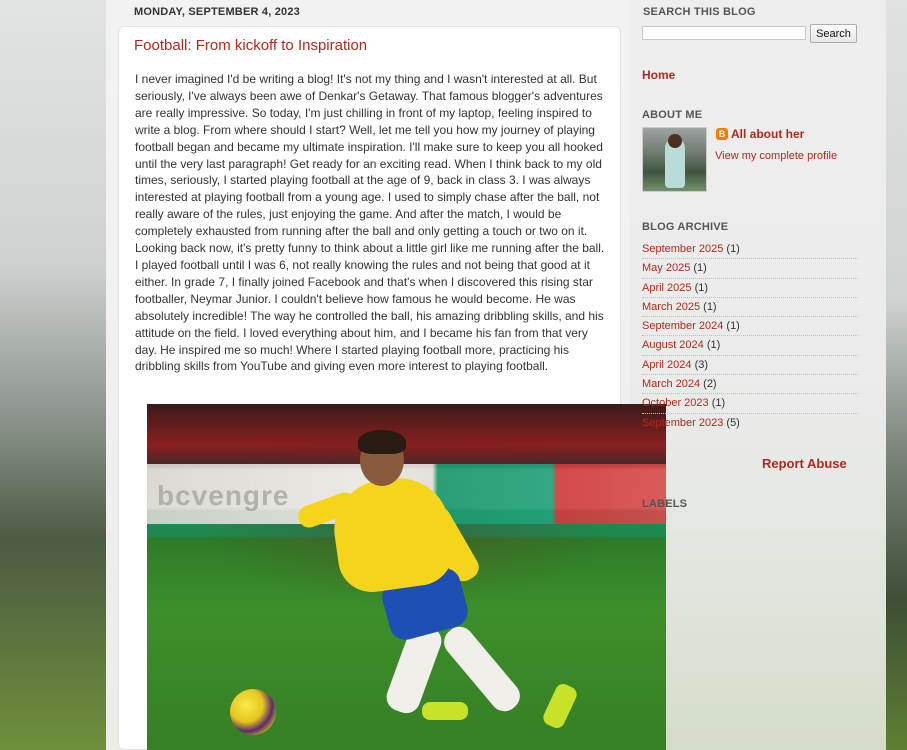 The image size is (907, 750). Describe the element at coordinates (253, 712) in the screenshot. I see `football-ball` at that location.